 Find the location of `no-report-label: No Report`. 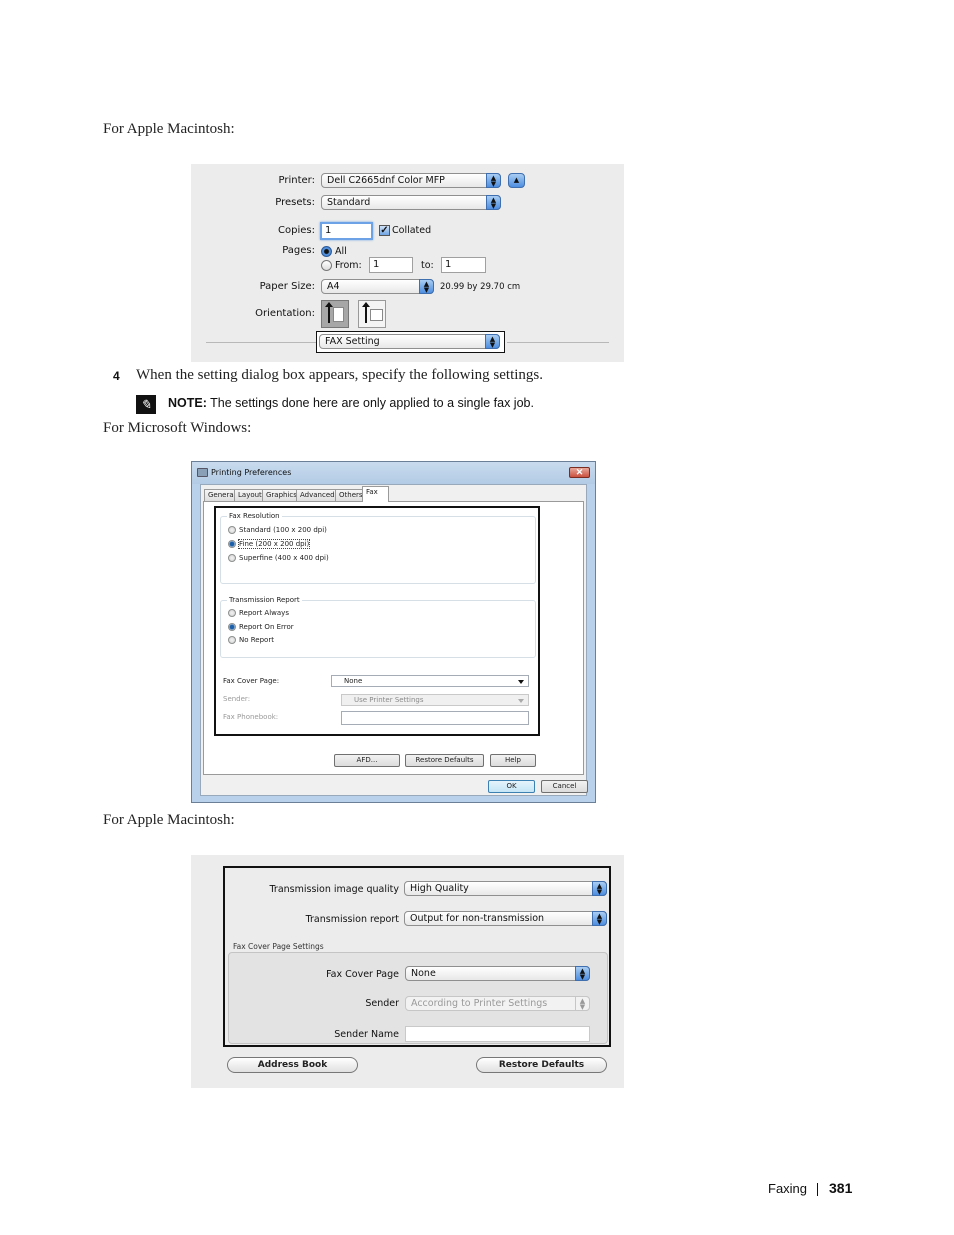

no-report-label: No Report is located at coordinates (256, 640).